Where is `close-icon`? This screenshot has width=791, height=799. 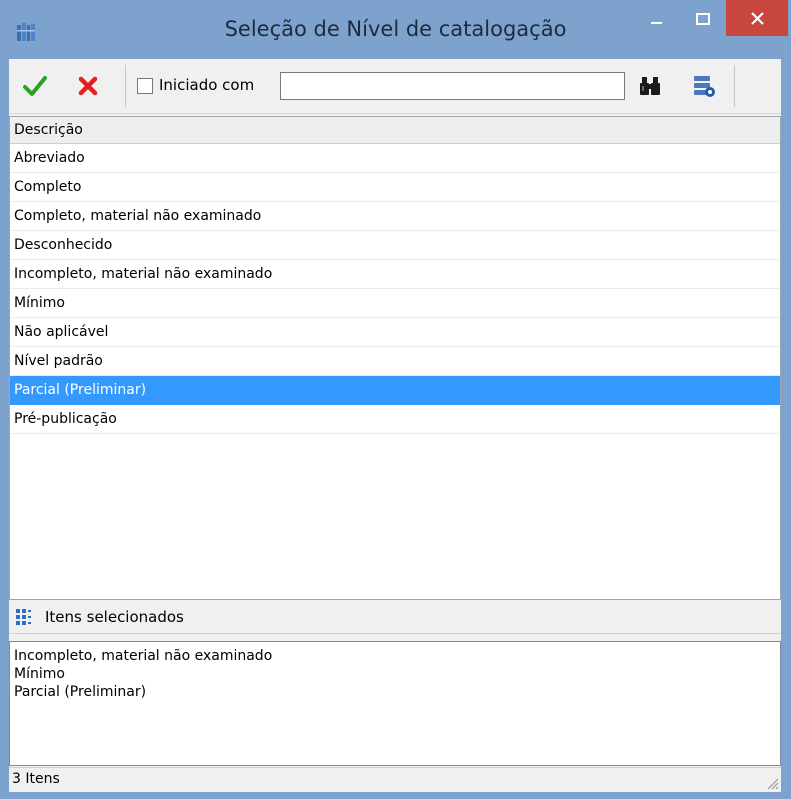
close-icon is located at coordinates (757, 18).